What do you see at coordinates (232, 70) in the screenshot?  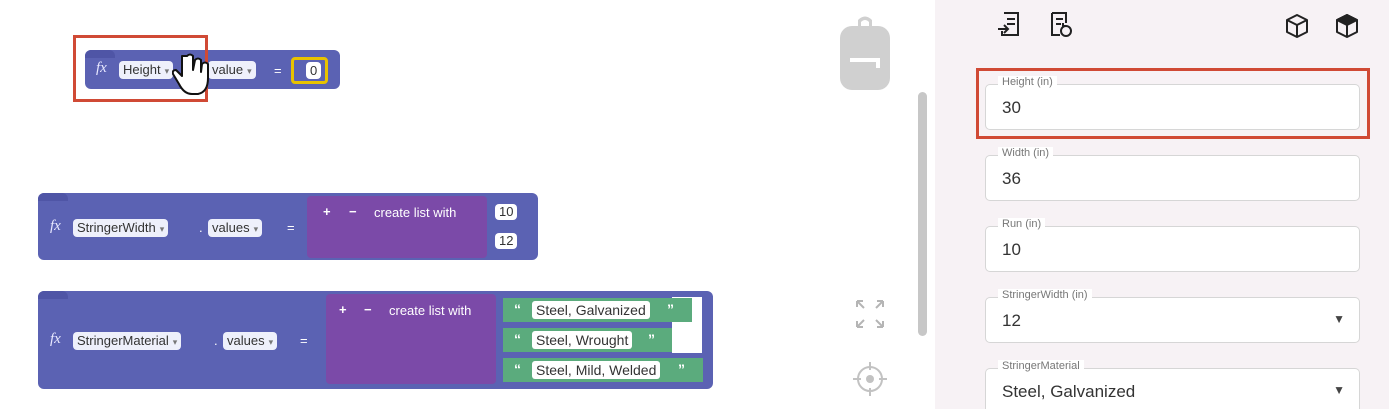 I see `property-dropdown: value ▾` at bounding box center [232, 70].